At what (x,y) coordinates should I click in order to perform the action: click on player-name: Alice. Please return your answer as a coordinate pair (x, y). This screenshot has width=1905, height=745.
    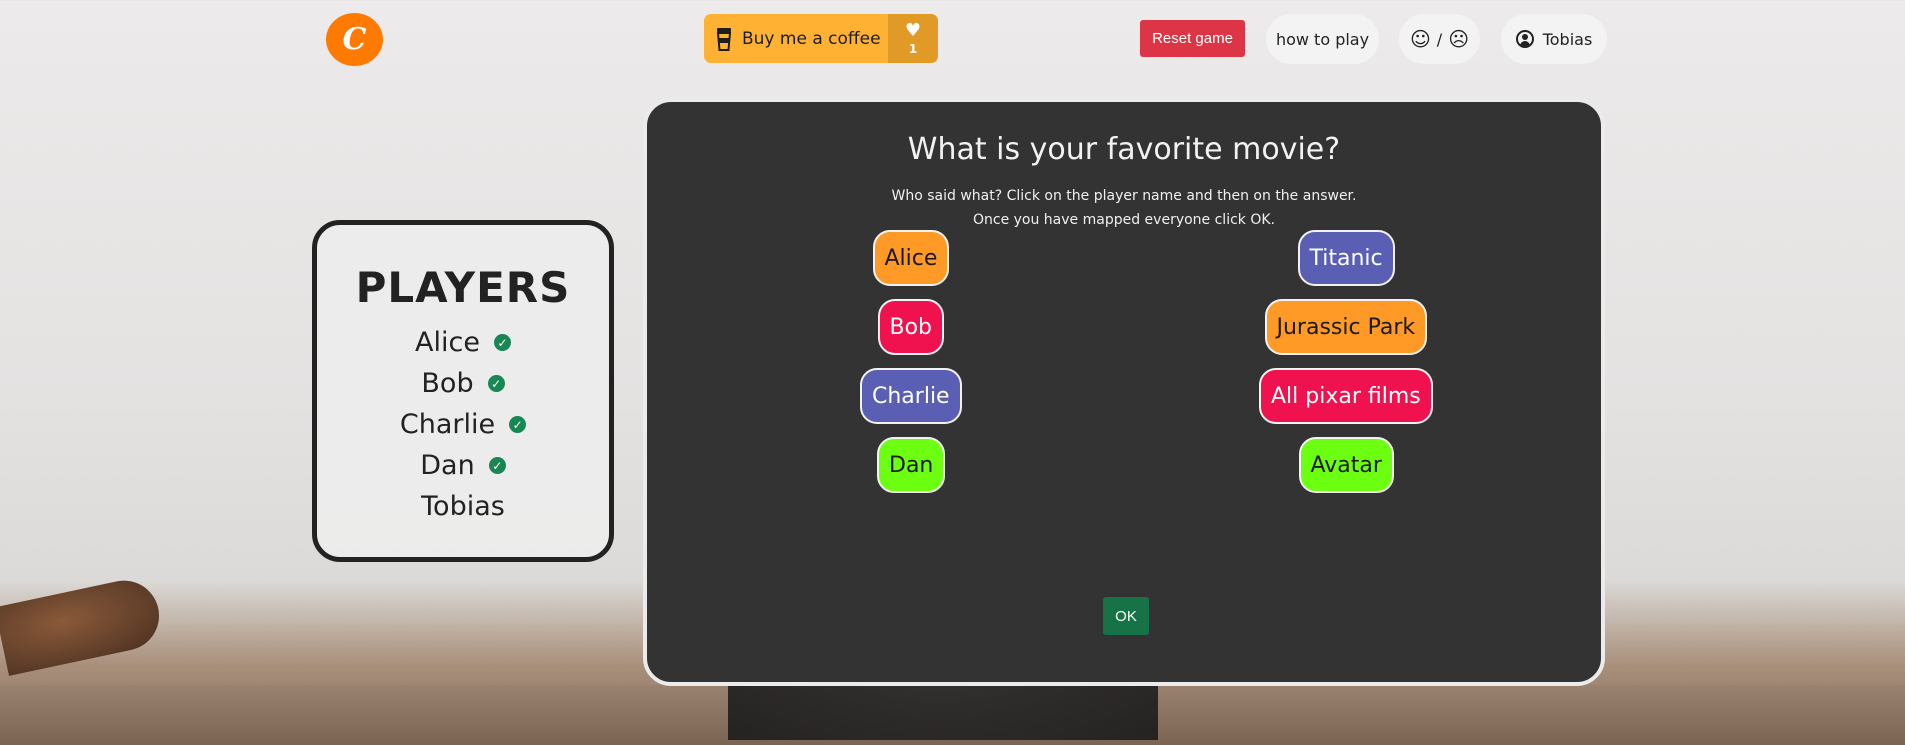
    Looking at the image, I should click on (447, 342).